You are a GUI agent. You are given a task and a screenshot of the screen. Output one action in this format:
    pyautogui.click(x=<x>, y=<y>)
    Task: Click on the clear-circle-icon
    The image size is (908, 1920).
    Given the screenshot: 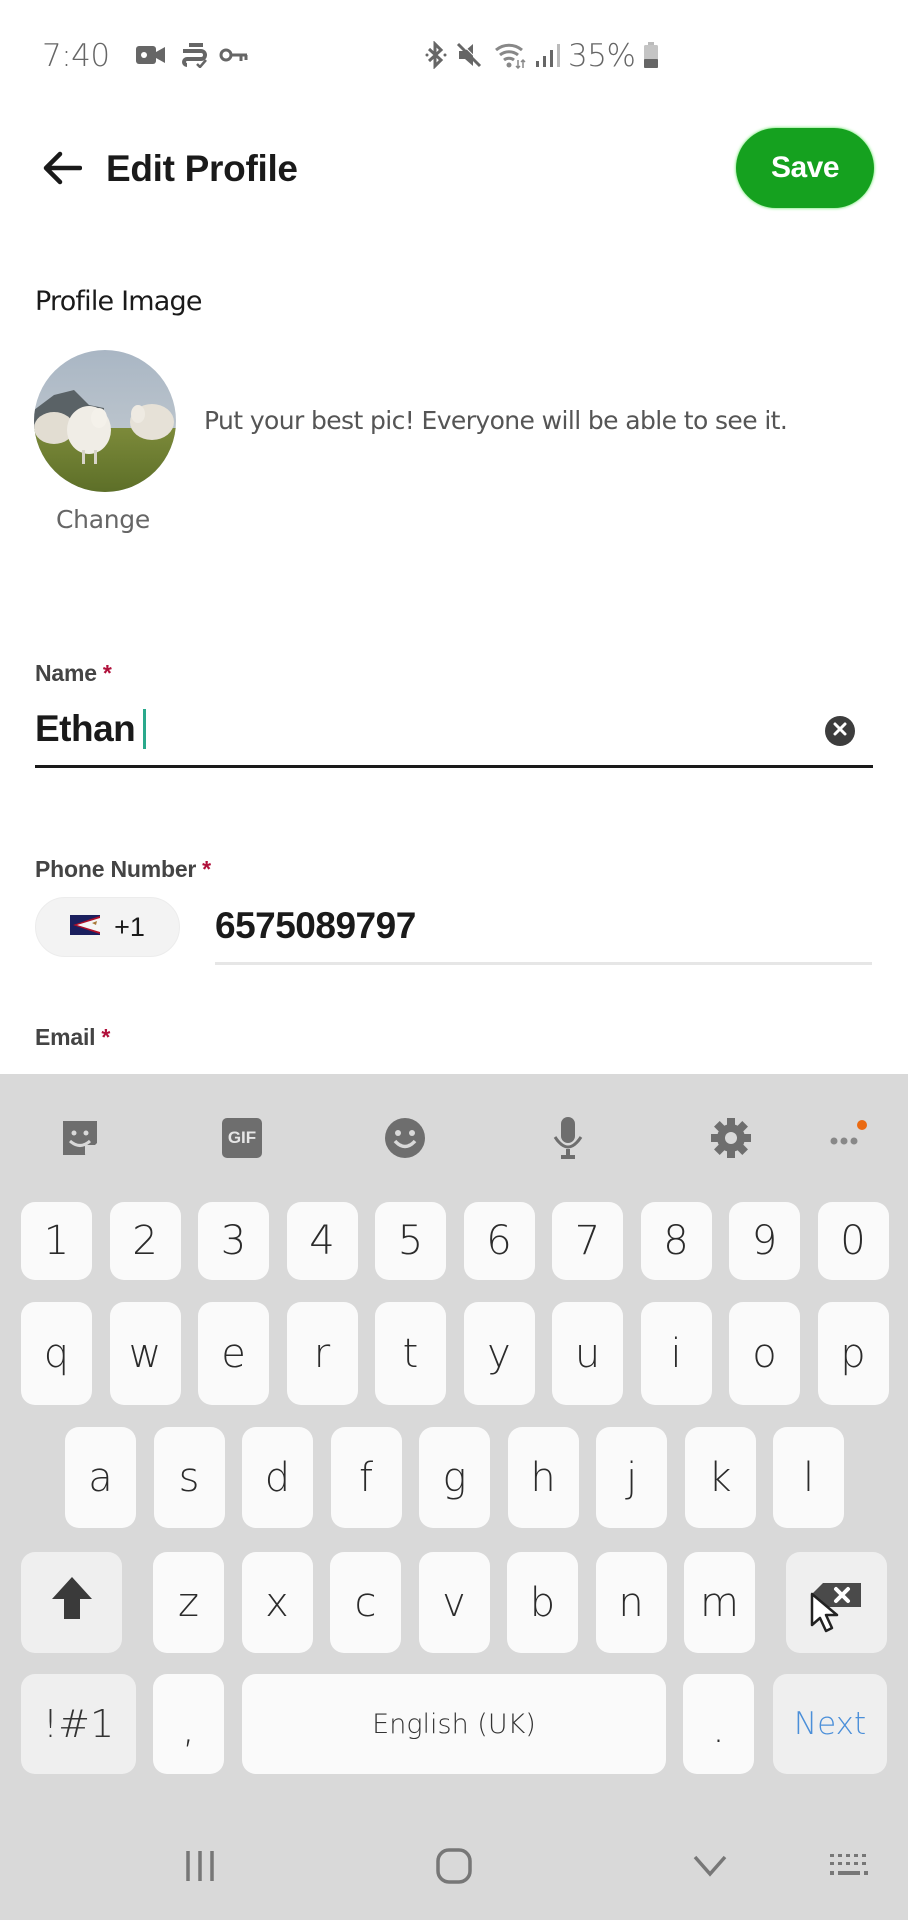 What is the action you would take?
    pyautogui.click(x=840, y=731)
    